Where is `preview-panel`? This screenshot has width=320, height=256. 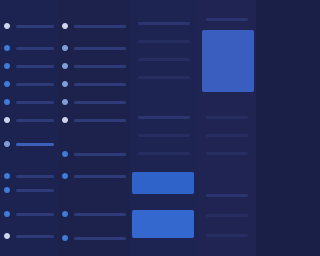 preview-panel is located at coordinates (228, 61).